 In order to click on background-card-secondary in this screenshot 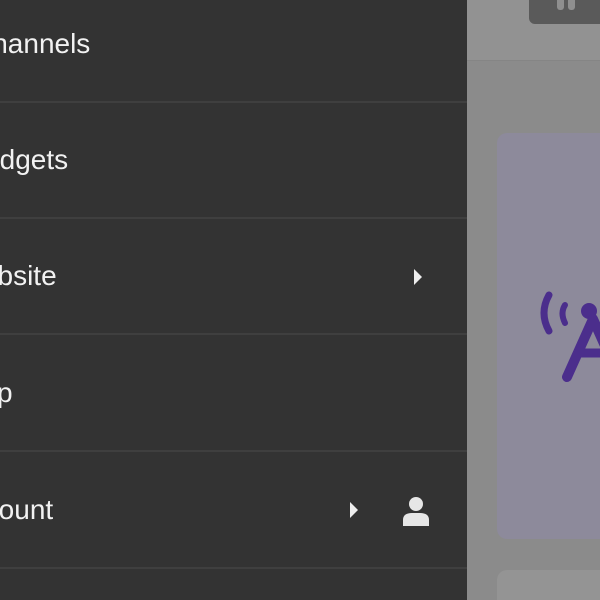, I will do `click(548, 585)`.